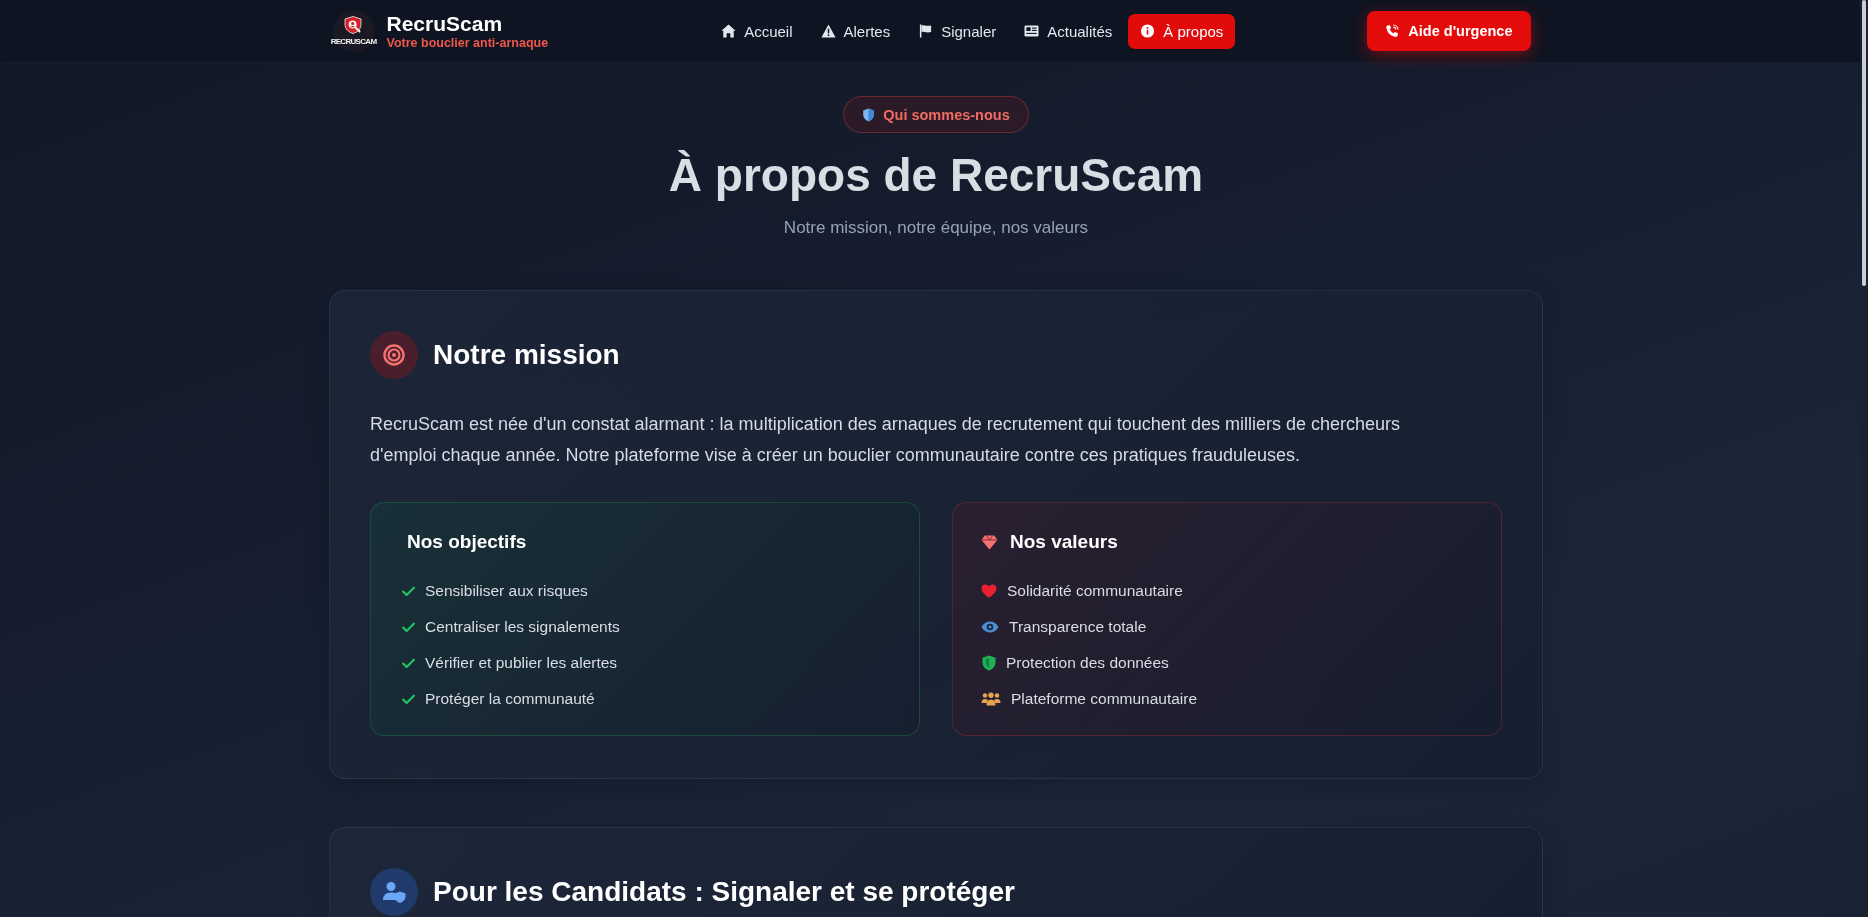 Image resolution: width=1868 pixels, height=917 pixels. I want to click on heart-icon, so click(989, 591).